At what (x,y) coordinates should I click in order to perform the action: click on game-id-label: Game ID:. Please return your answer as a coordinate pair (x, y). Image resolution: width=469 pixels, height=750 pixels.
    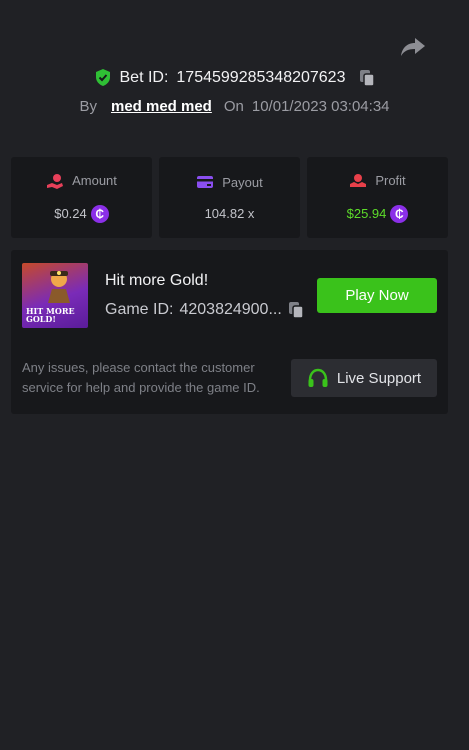
    Looking at the image, I should click on (139, 309).